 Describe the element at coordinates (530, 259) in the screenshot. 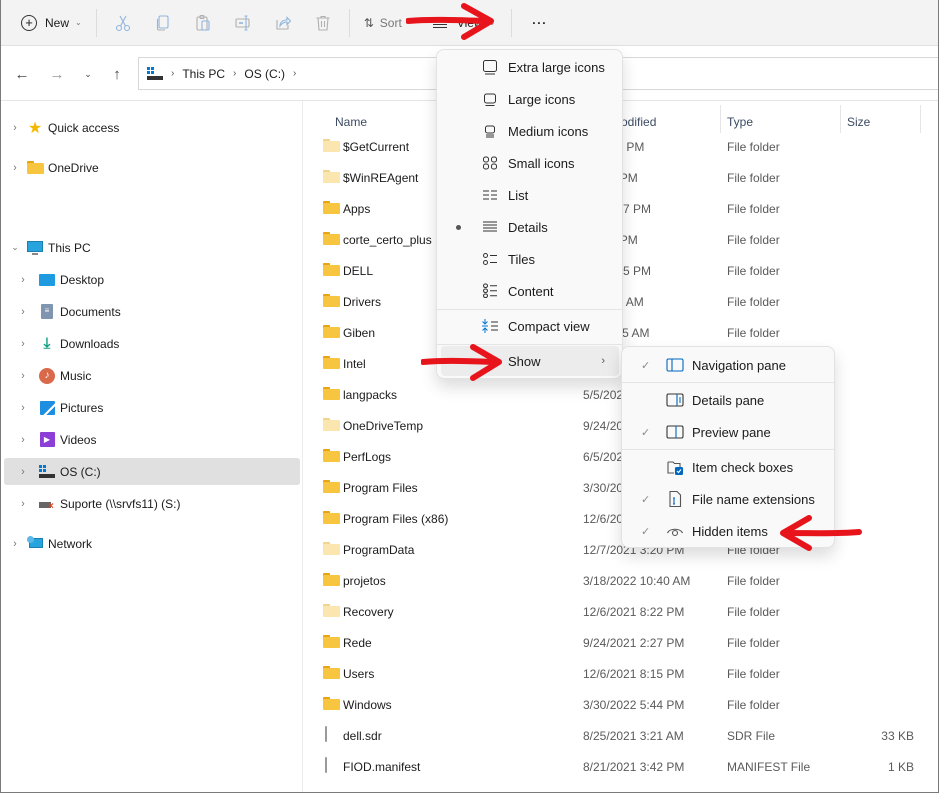

I see `menu-item-tiles: Tiles` at that location.